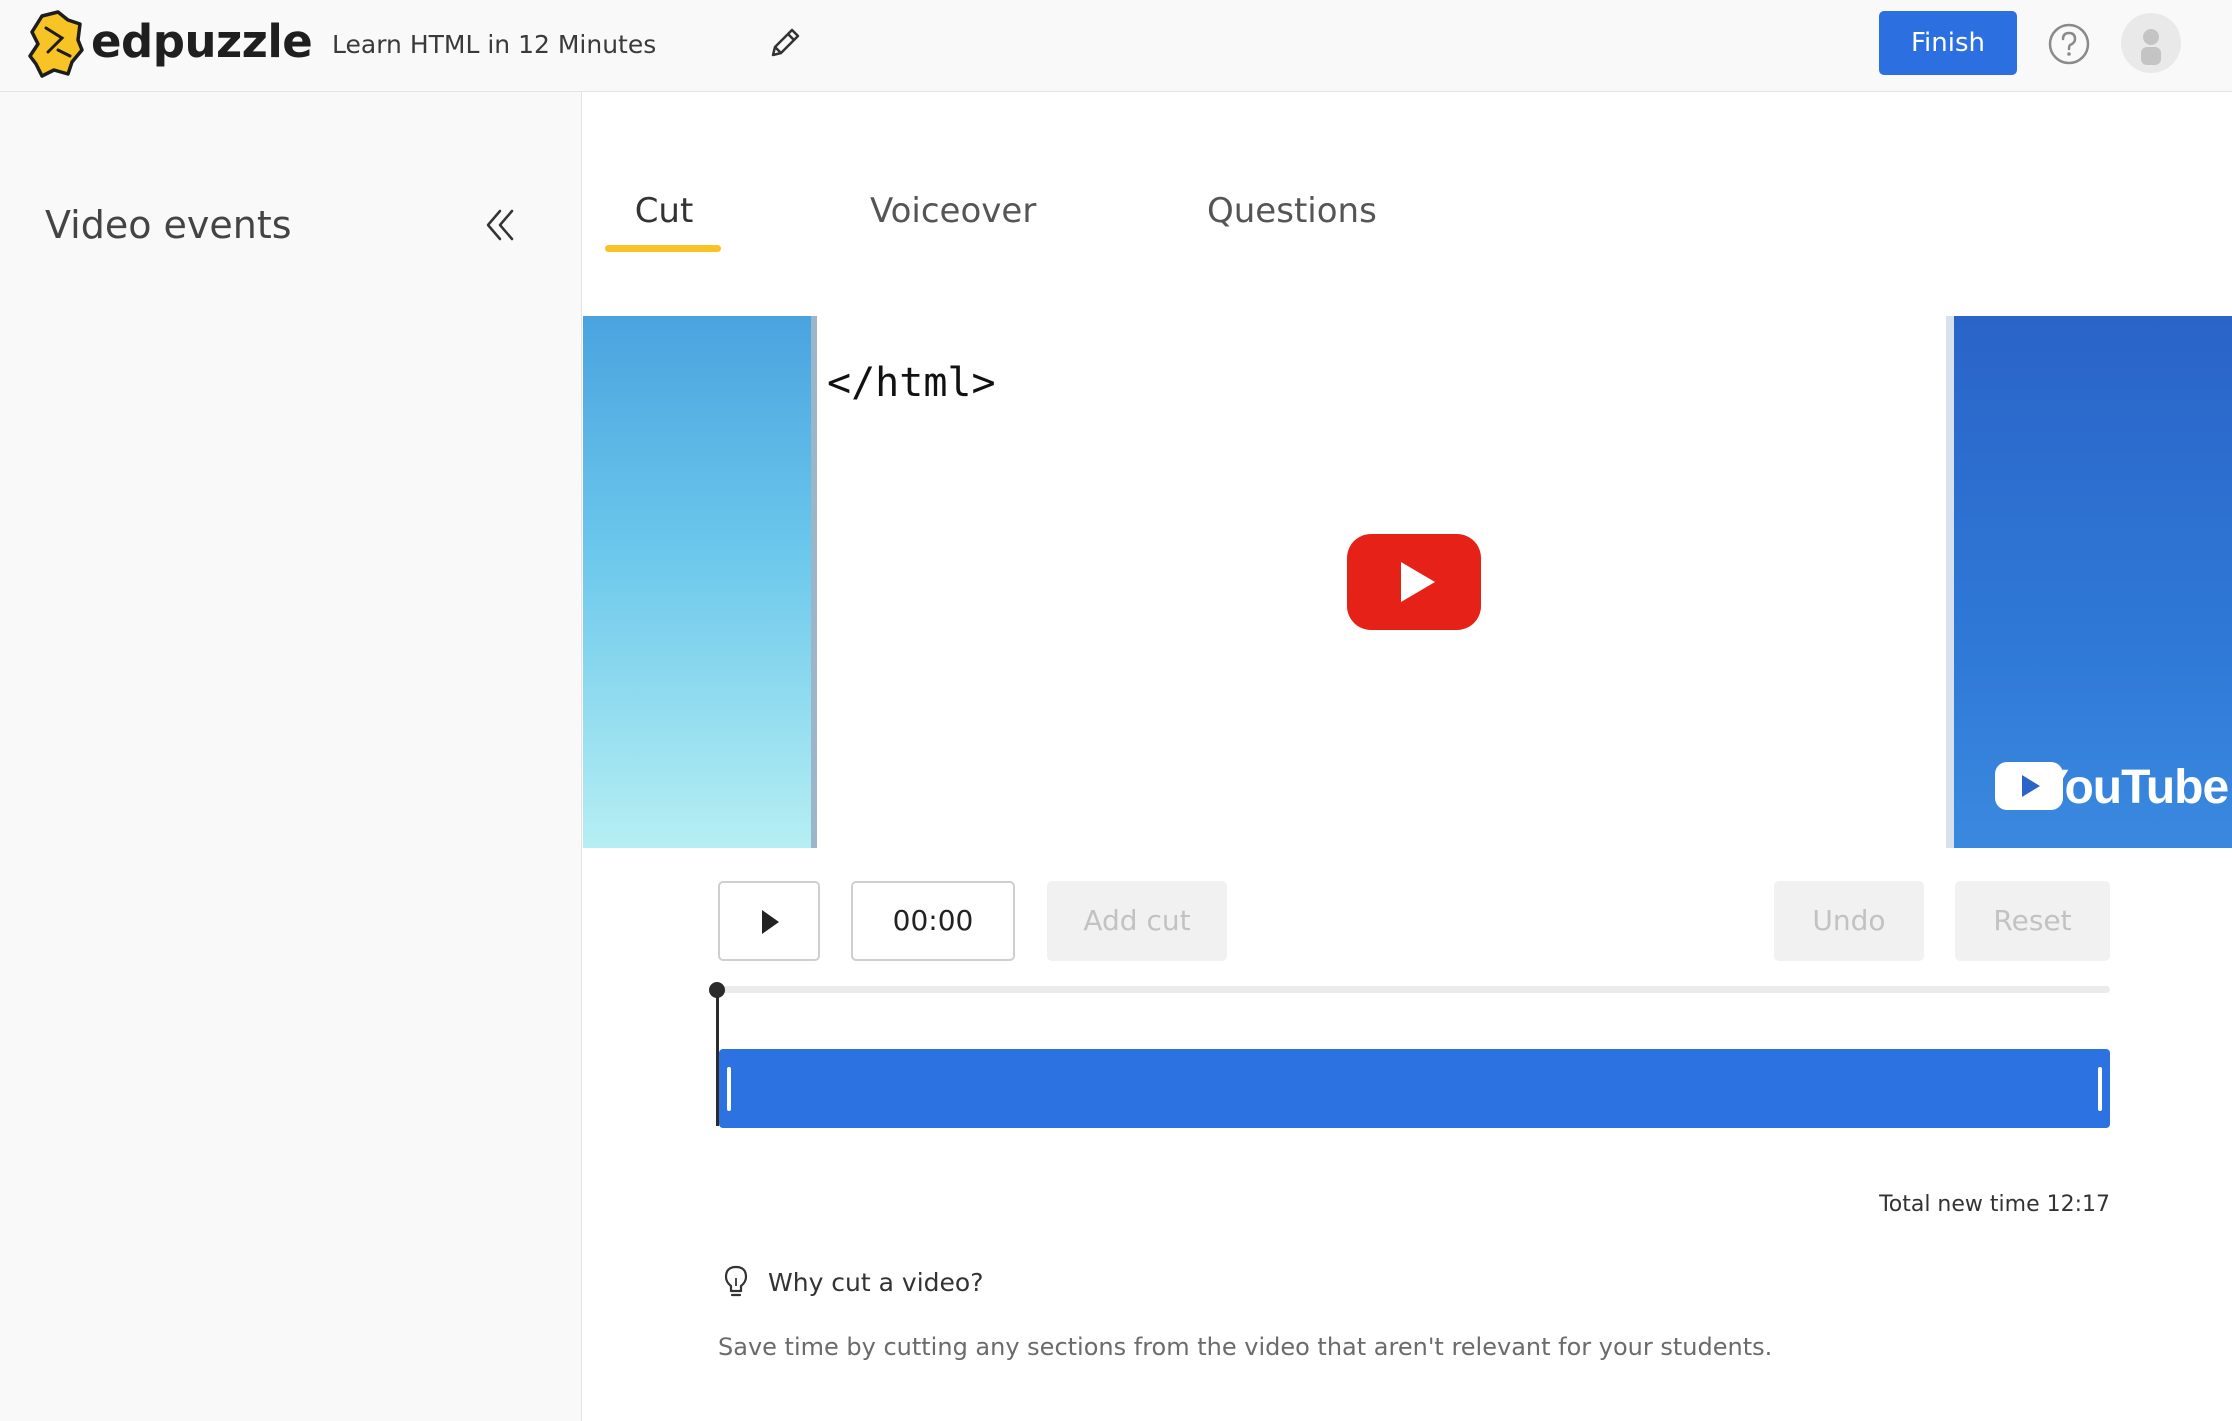 The width and height of the screenshot is (2232, 1421). Describe the element at coordinates (1116, 46) in the screenshot. I see `top-bar: edpuzzle Learn HTML in 12 Minutes Finish` at that location.